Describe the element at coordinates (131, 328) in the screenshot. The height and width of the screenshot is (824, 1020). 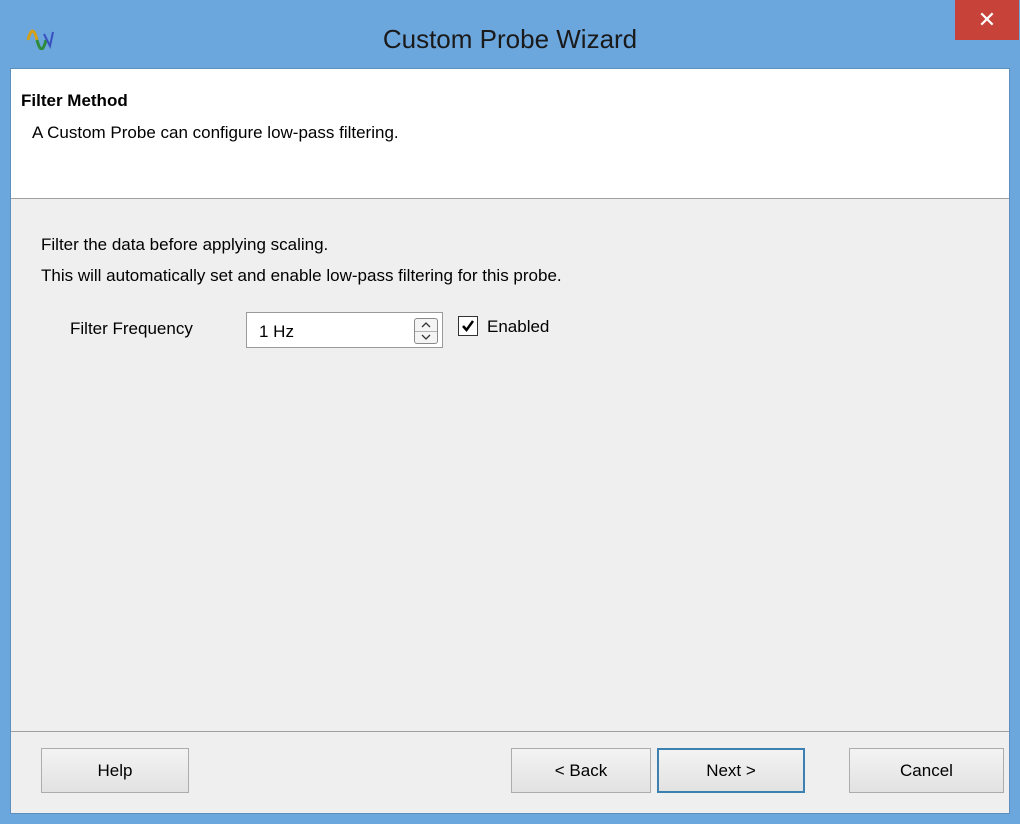
I see `filter-frequency-label: Filter Frequency` at that location.